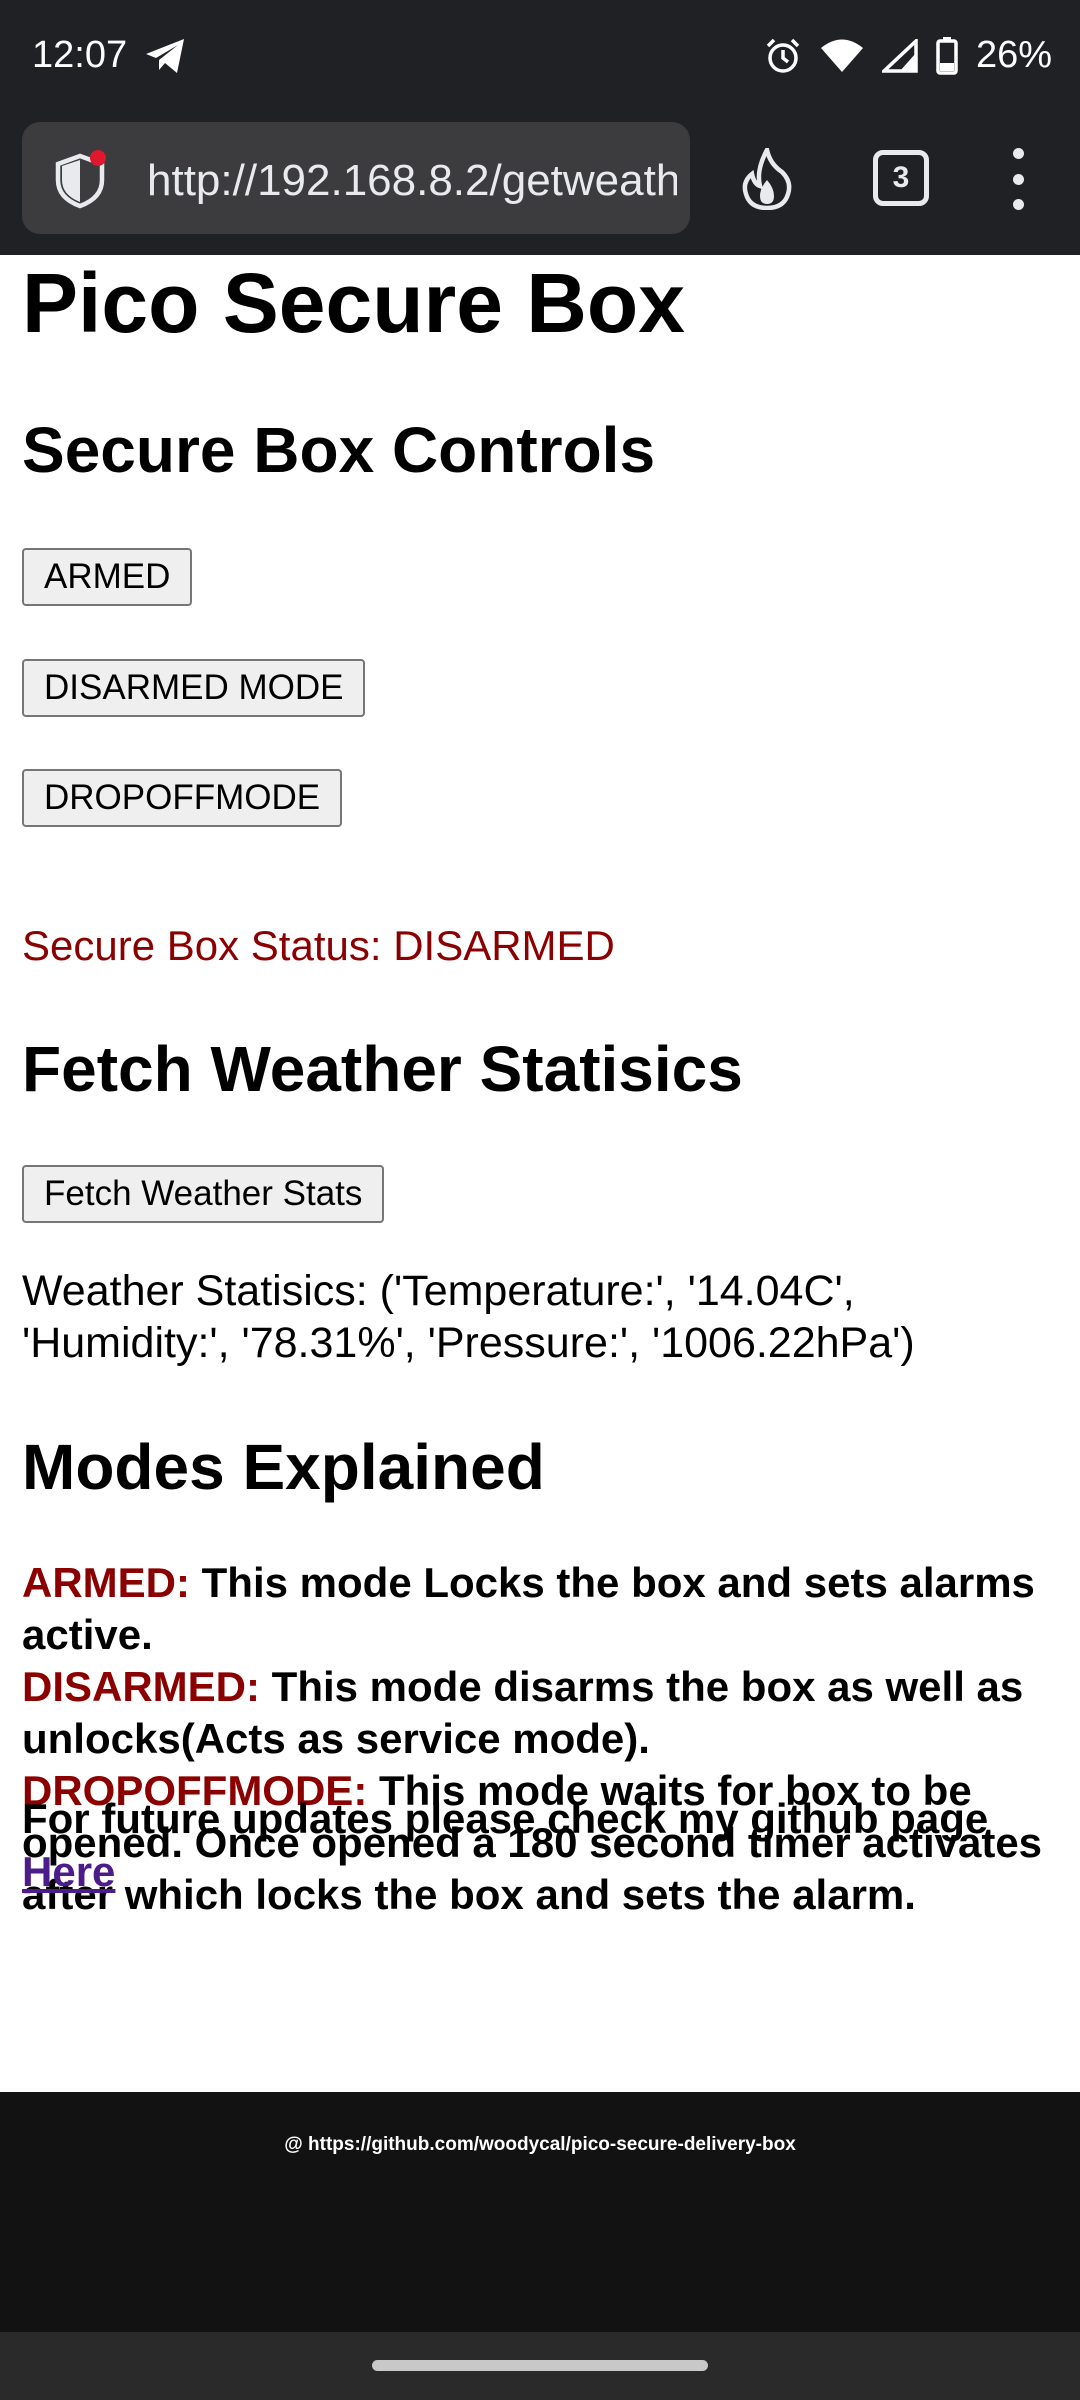 The image size is (1080, 2400). What do you see at coordinates (412, 181) in the screenshot?
I see `url-text: http://192.168.8.2/getweather` at bounding box center [412, 181].